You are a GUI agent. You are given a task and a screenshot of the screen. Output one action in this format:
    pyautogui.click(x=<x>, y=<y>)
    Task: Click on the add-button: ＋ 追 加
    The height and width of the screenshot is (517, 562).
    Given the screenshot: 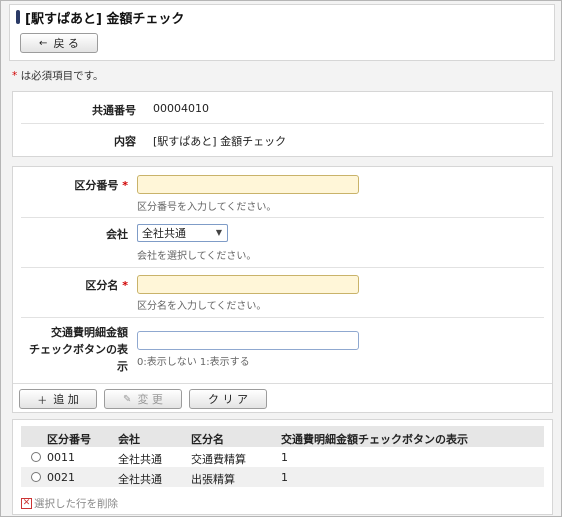 What is the action you would take?
    pyautogui.click(x=58, y=399)
    